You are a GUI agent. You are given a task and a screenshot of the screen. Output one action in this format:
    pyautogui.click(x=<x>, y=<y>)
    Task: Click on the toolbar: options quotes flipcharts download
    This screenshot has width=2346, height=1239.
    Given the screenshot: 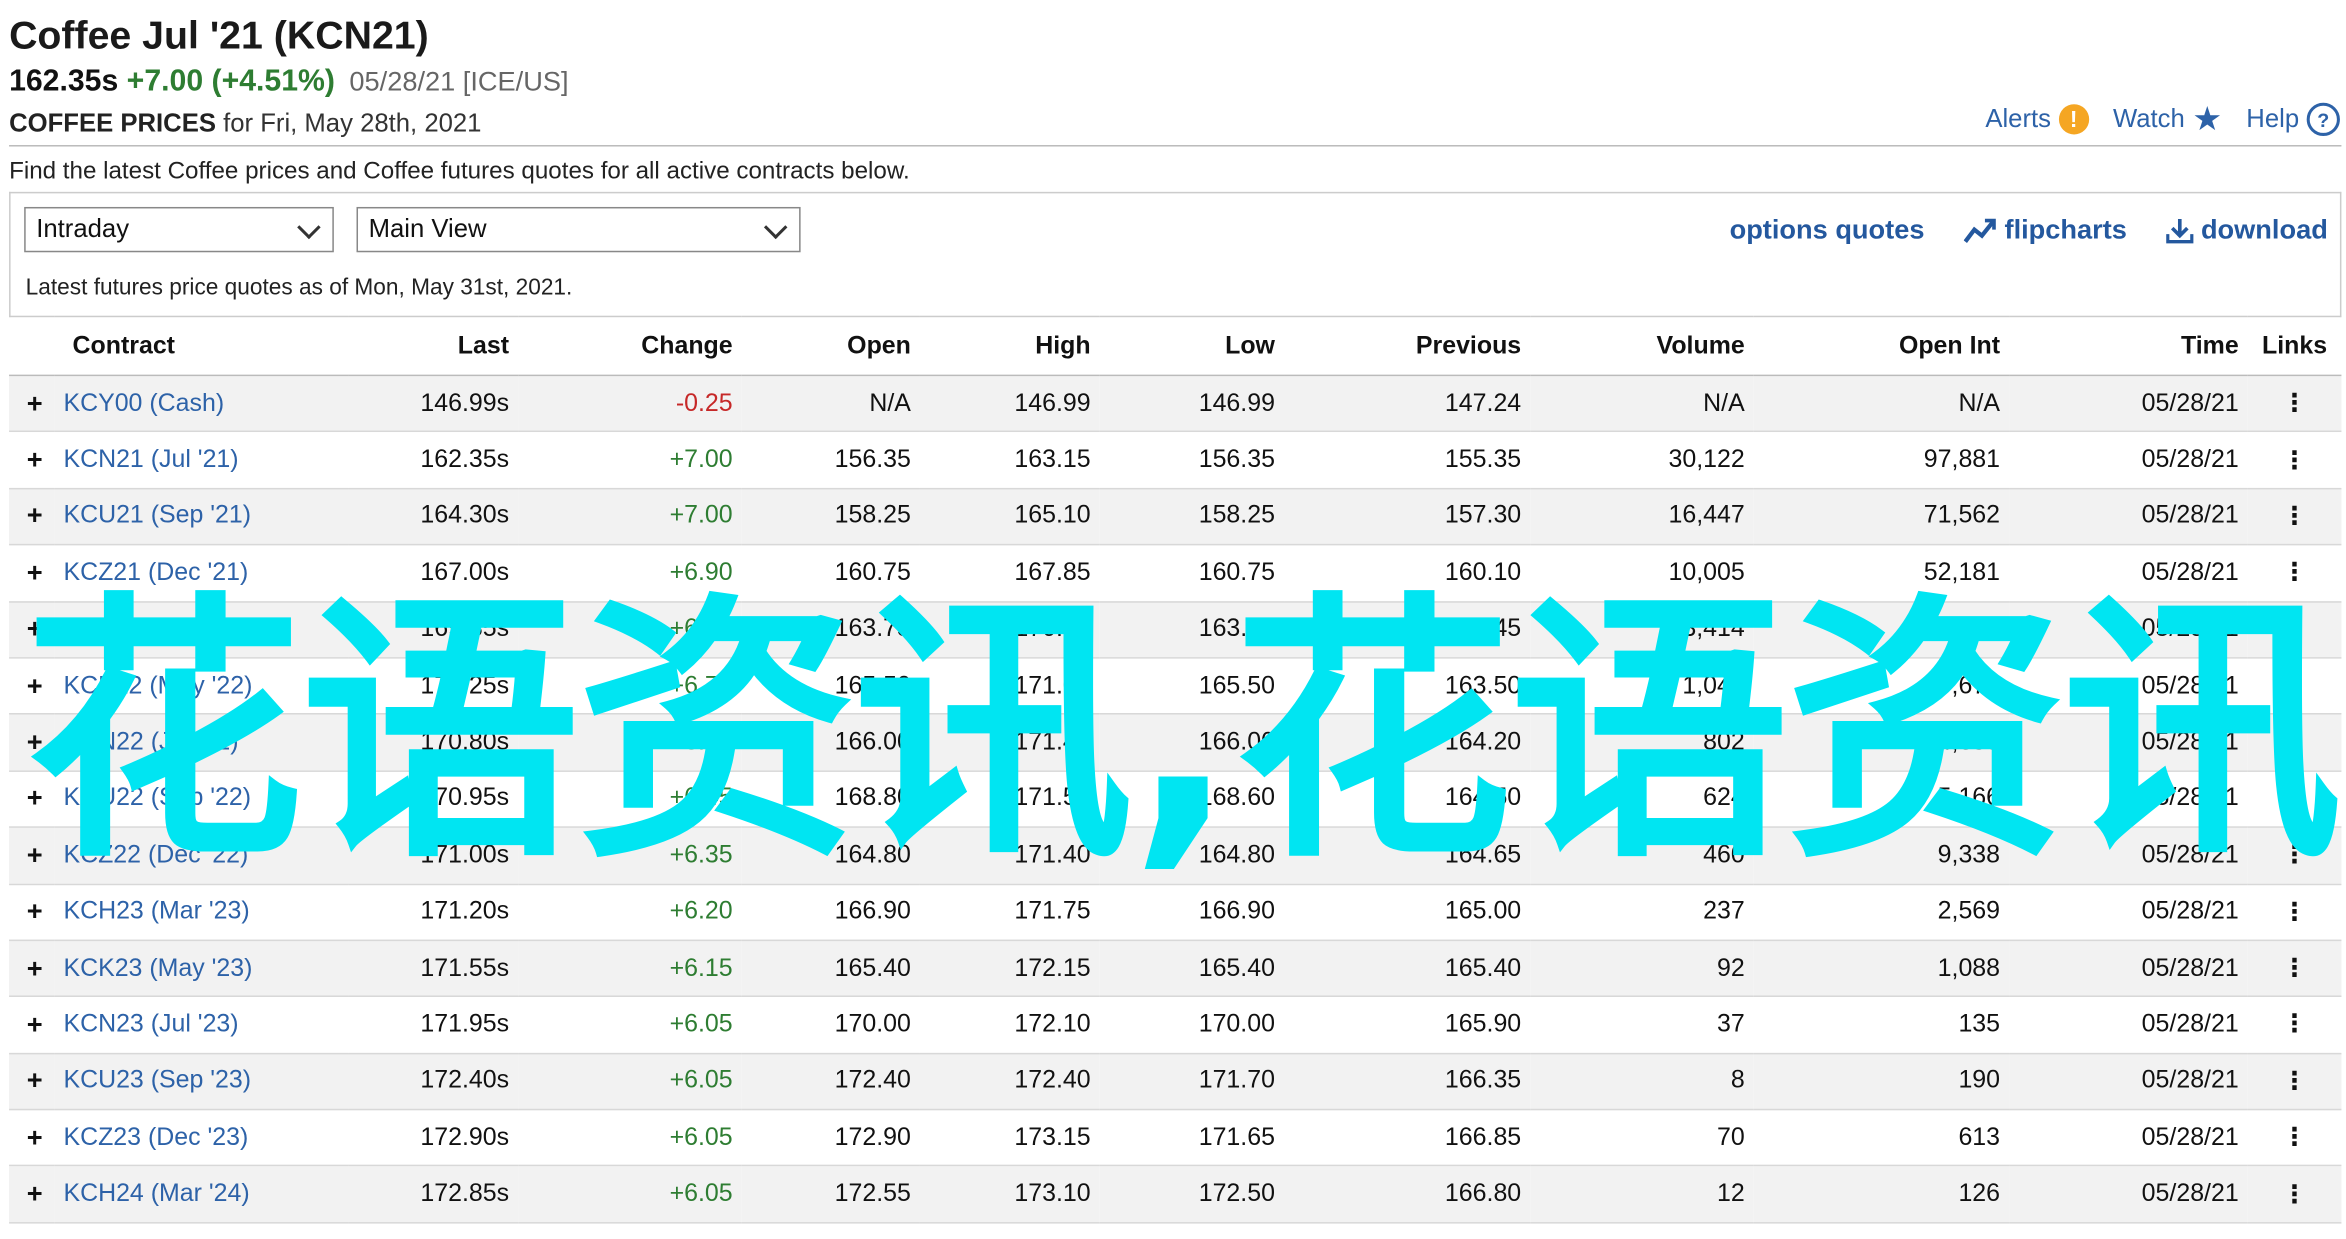 What is the action you would take?
    pyautogui.click(x=2029, y=231)
    